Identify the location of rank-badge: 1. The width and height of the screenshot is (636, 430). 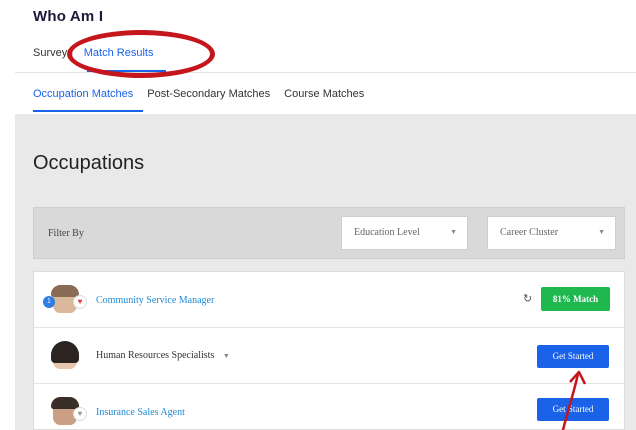
(49, 302).